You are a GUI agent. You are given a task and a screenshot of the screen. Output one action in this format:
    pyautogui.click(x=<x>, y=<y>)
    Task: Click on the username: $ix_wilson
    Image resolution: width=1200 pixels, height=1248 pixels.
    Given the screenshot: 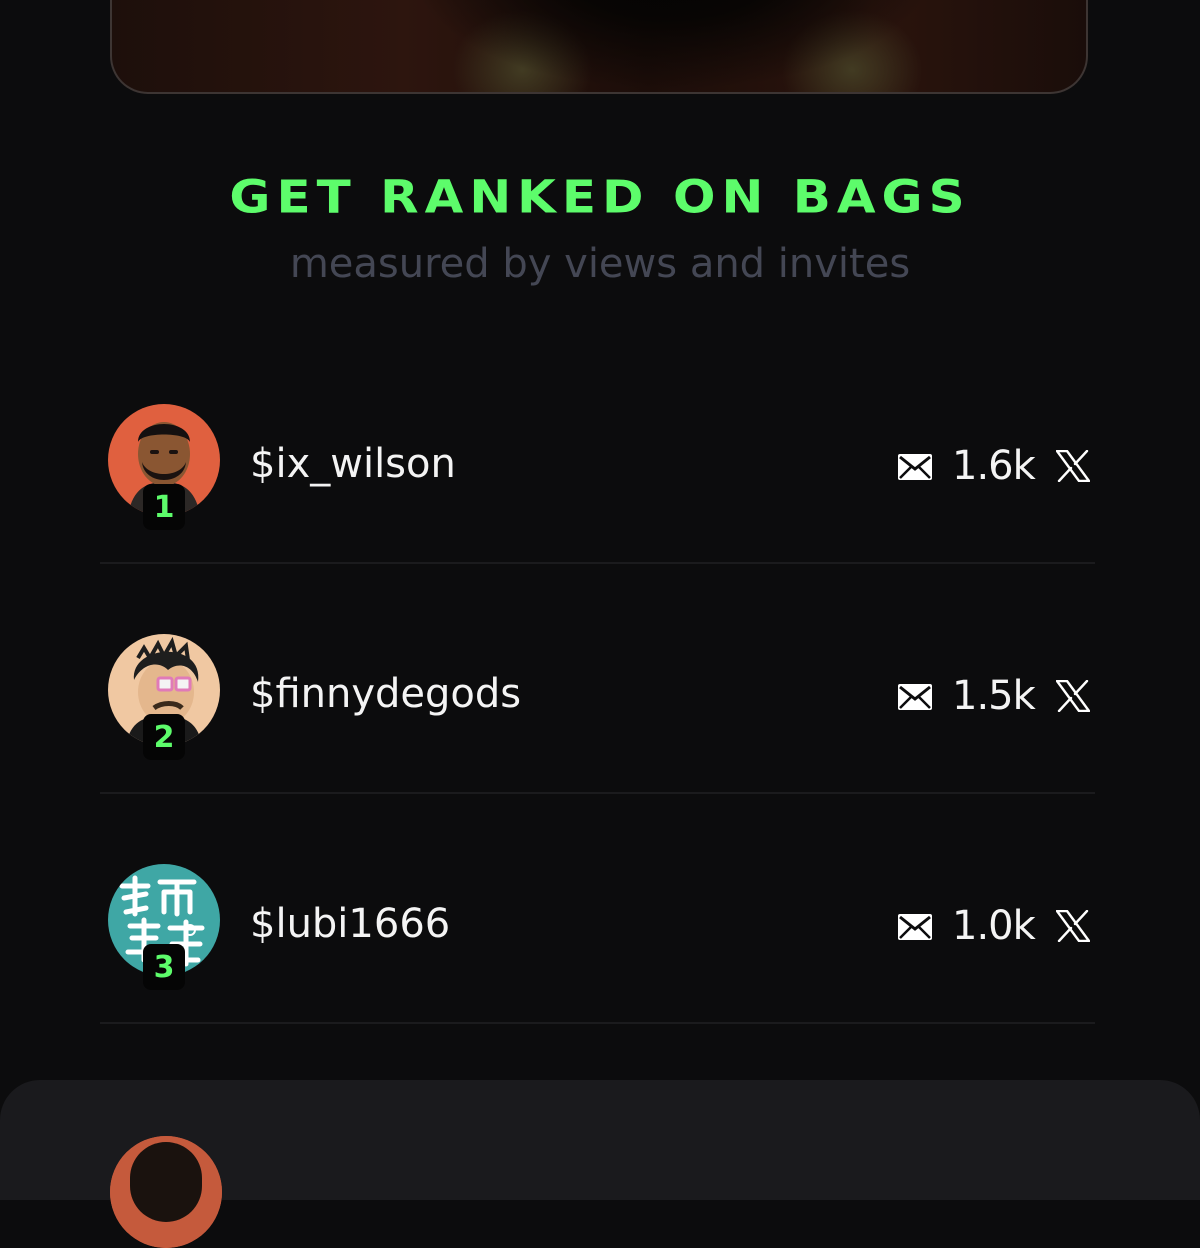 What is the action you would take?
    pyautogui.click(x=353, y=464)
    